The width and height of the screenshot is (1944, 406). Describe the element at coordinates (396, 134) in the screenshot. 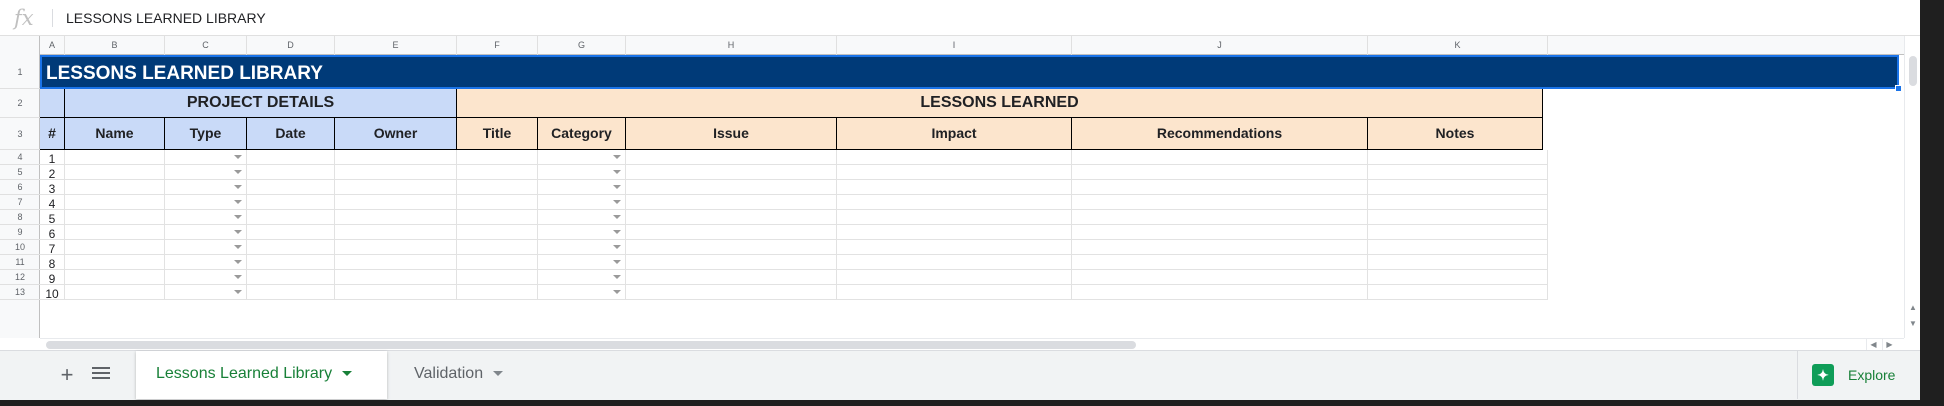

I see `column-heading-owner: Owner` at that location.